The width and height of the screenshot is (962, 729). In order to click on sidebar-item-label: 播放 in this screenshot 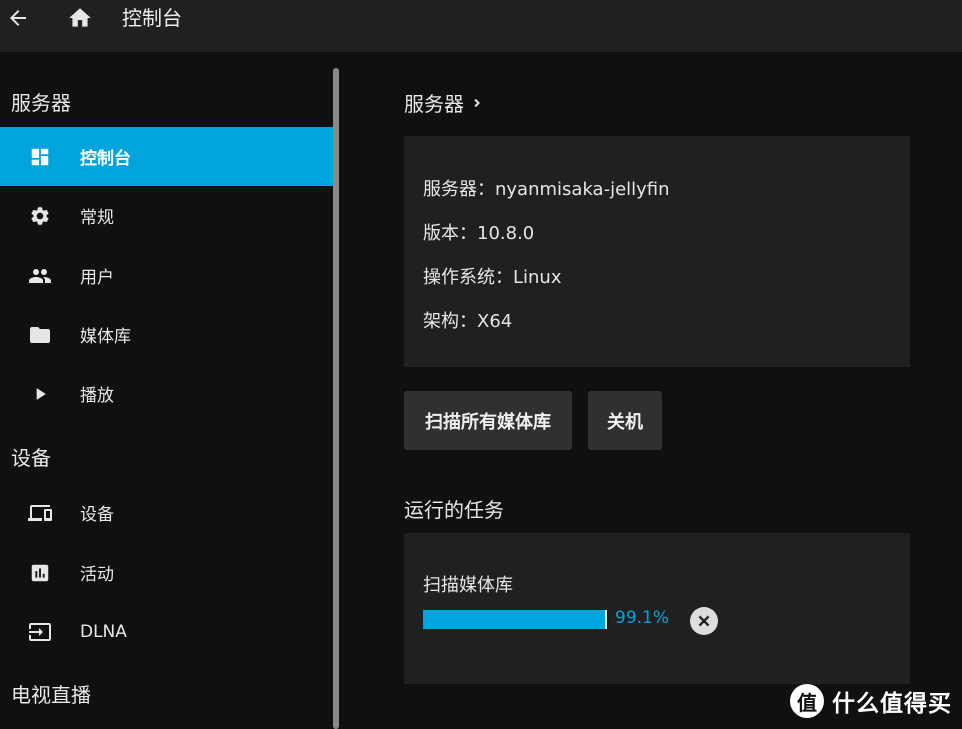, I will do `click(97, 396)`.